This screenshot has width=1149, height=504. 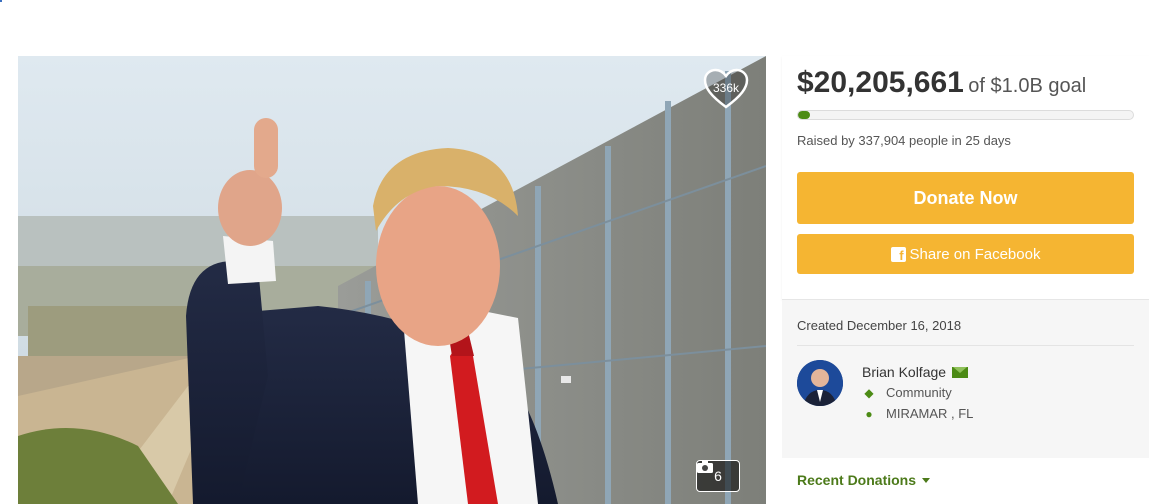 What do you see at coordinates (880, 82) in the screenshot?
I see `amount-raised: $20,205,661` at bounding box center [880, 82].